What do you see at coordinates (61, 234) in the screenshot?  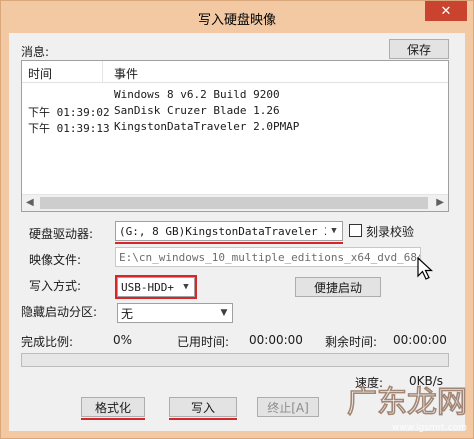 I see `drive-label: 硬盘驱动器:` at bounding box center [61, 234].